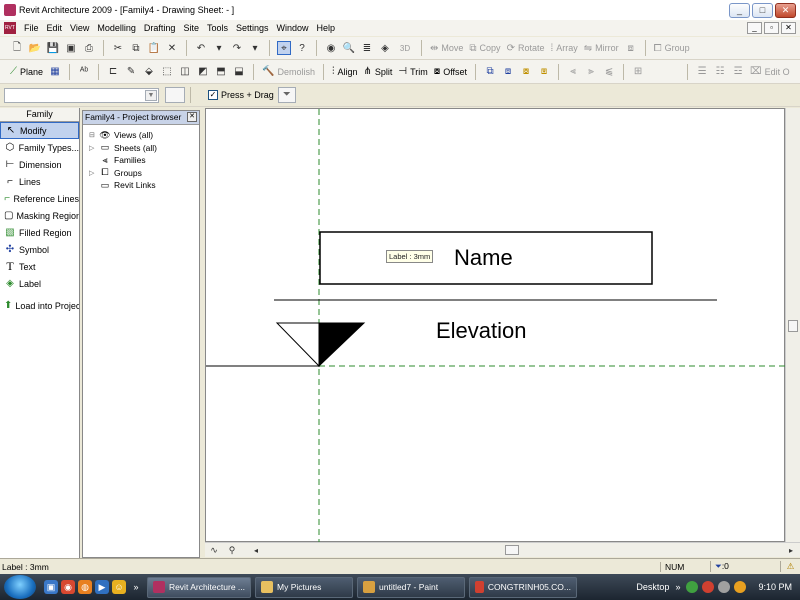  Describe the element at coordinates (790, 566) in the screenshot. I see `warning-icon: ⚠` at that location.